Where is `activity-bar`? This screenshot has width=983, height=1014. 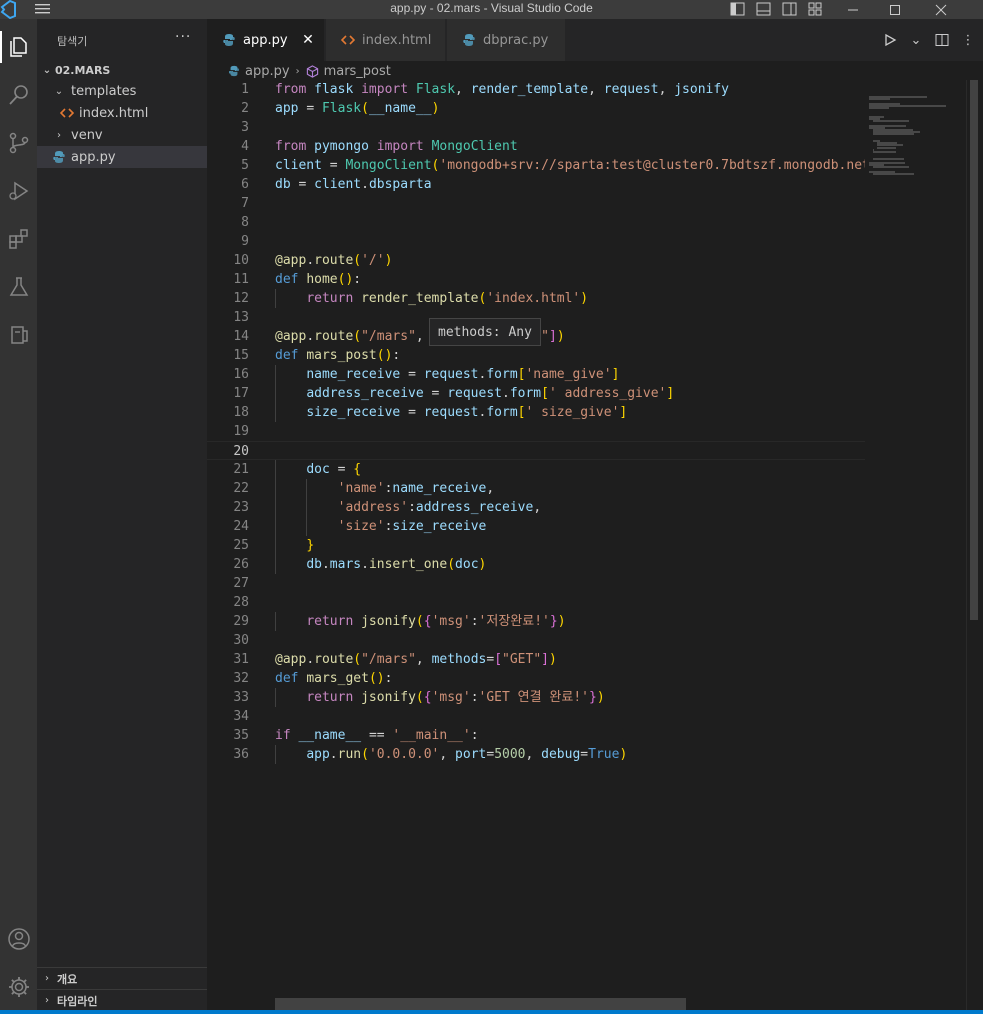 activity-bar is located at coordinates (18, 516).